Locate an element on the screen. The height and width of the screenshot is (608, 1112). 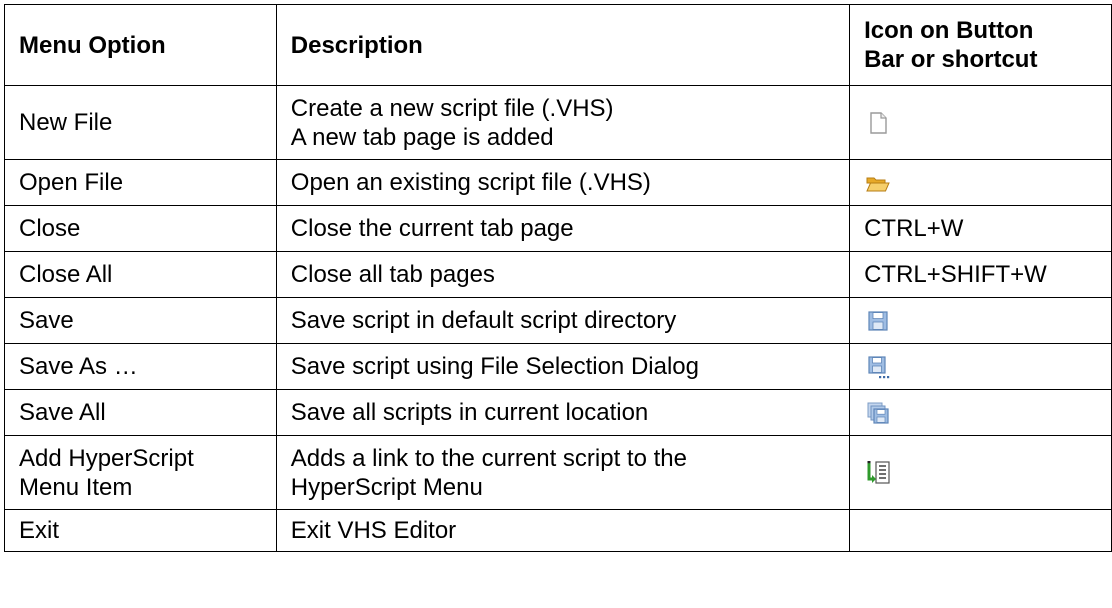
add-hyperscript-icon is located at coordinates (878, 473).